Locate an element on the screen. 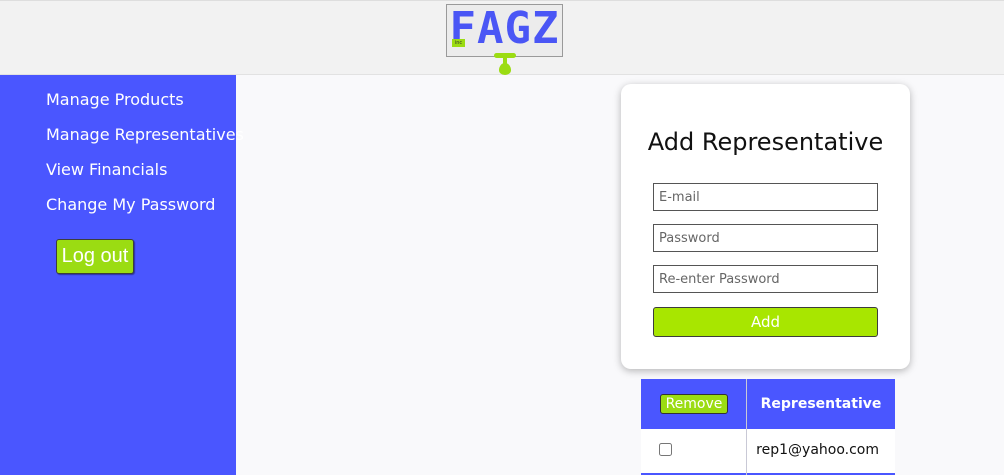 The image size is (1004, 475). logout-button: Log out is located at coordinates (95, 256).